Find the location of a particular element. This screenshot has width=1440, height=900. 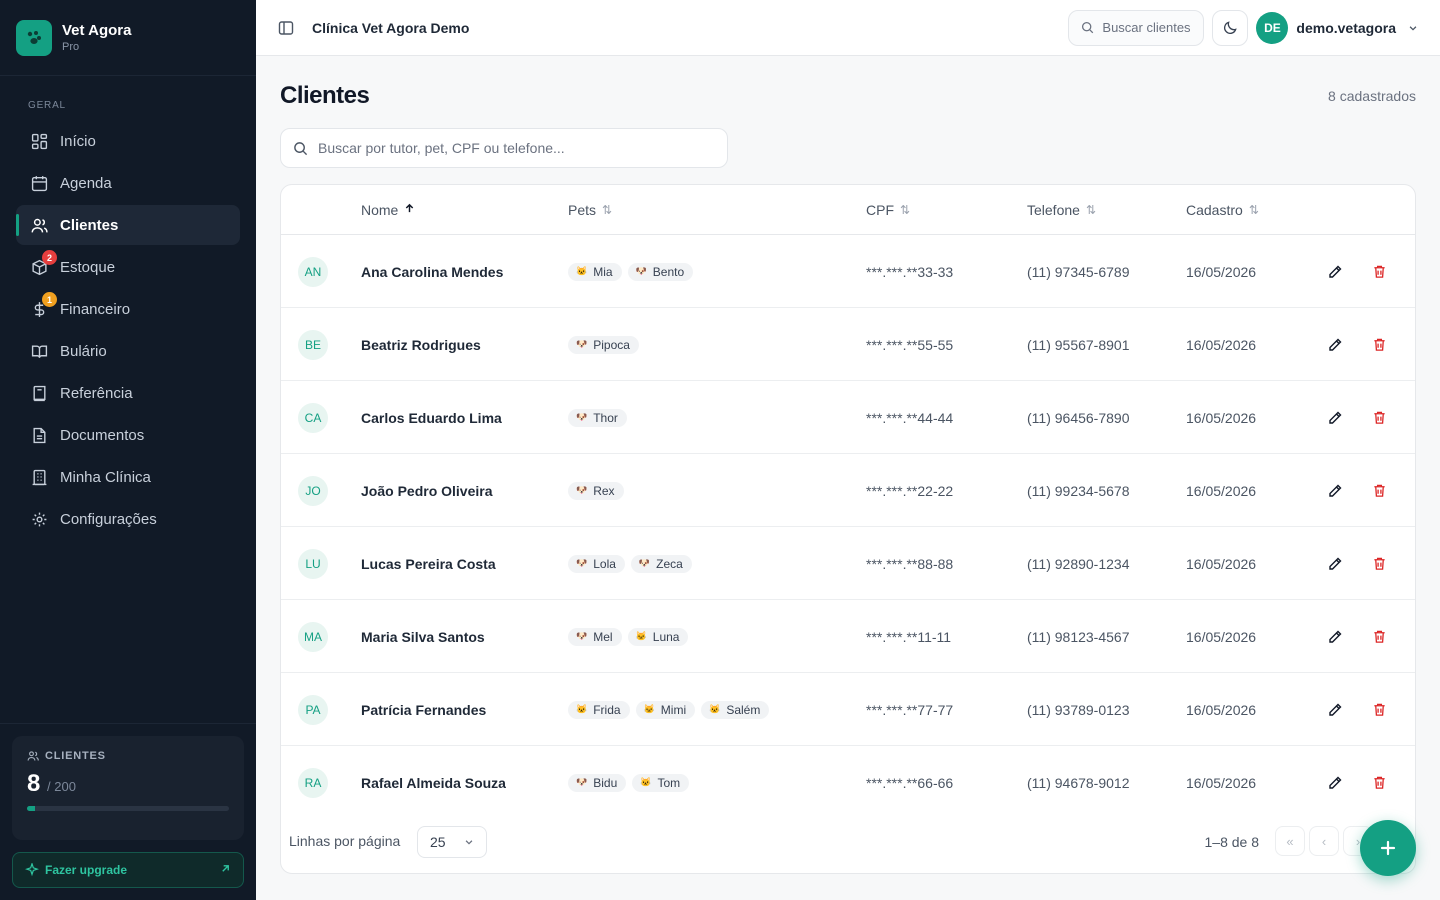

first-page-button: « is located at coordinates (1290, 841).